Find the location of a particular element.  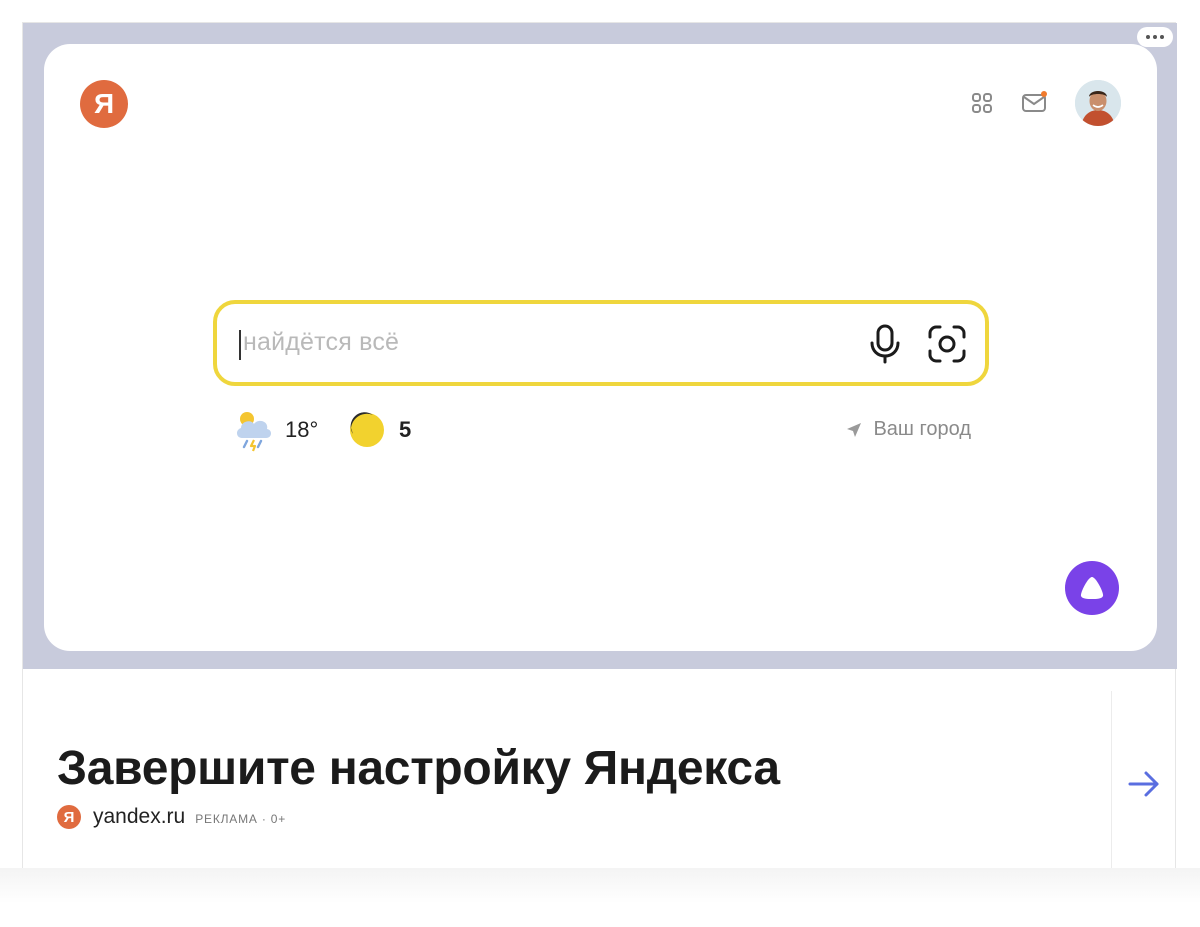

traffic-score: 5 is located at coordinates (405, 429).